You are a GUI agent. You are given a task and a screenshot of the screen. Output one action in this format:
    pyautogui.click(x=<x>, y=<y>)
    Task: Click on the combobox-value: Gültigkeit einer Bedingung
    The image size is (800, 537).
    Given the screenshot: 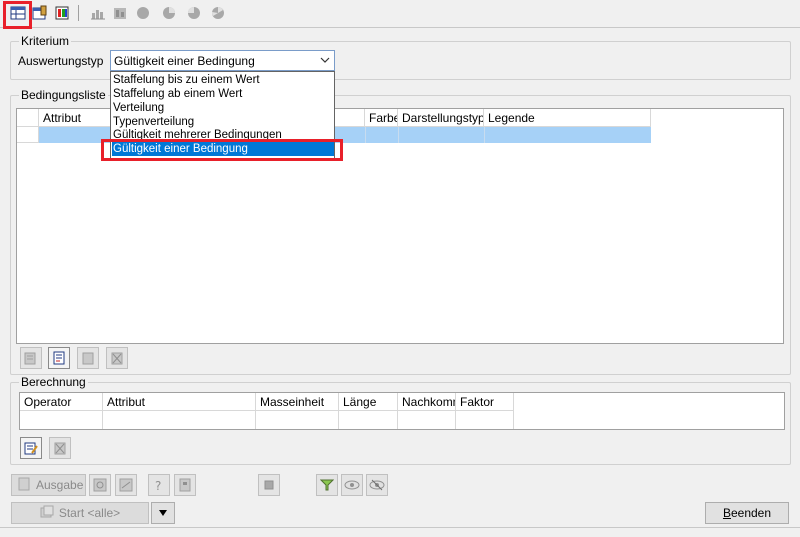 What is the action you would take?
    pyautogui.click(x=184, y=61)
    